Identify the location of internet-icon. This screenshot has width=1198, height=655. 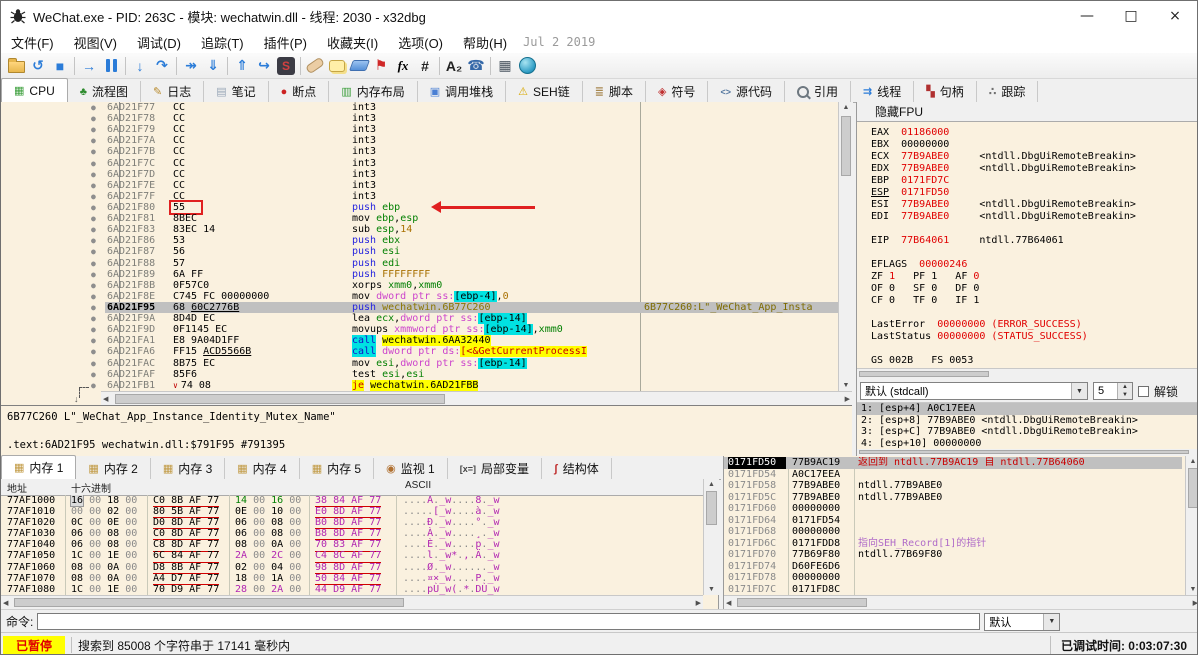
(527, 66).